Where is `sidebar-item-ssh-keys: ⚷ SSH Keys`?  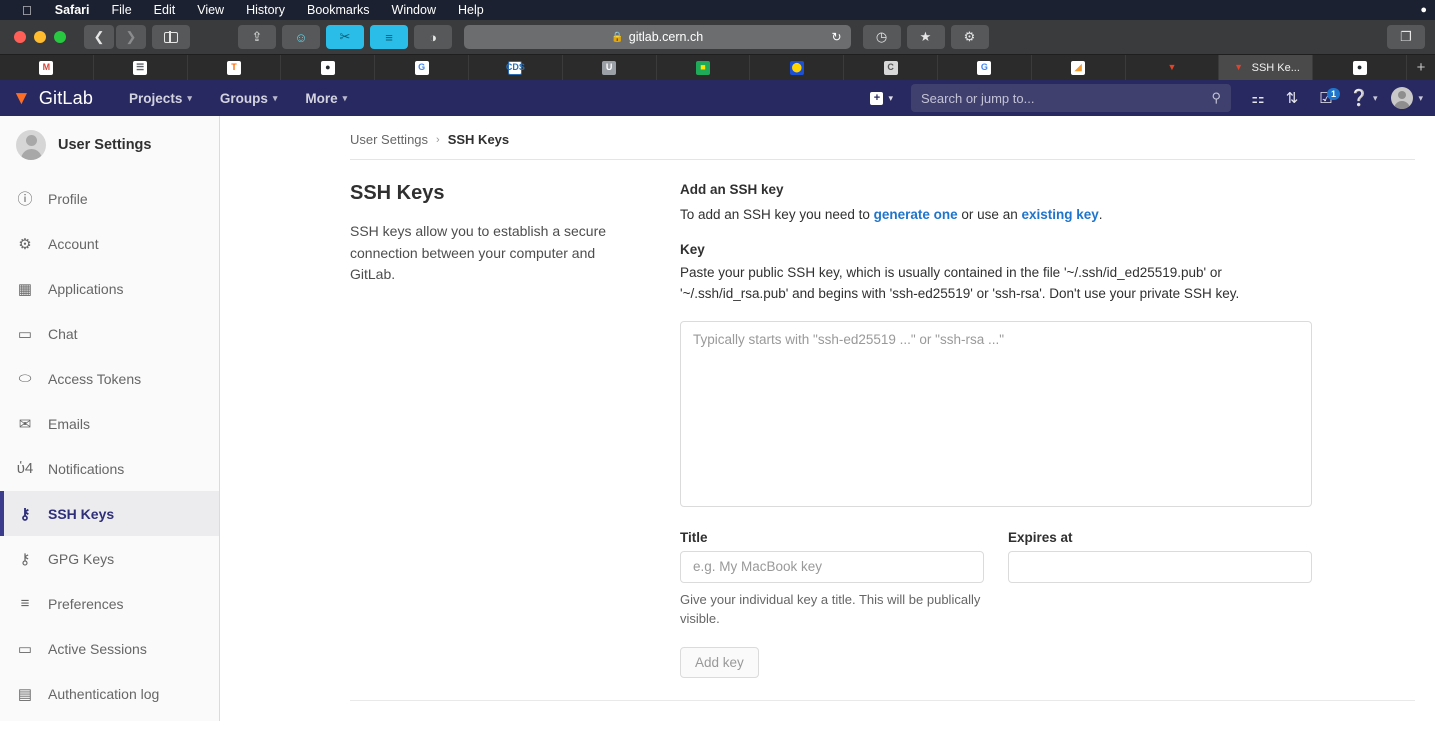 sidebar-item-ssh-keys: ⚷ SSH Keys is located at coordinates (109, 513).